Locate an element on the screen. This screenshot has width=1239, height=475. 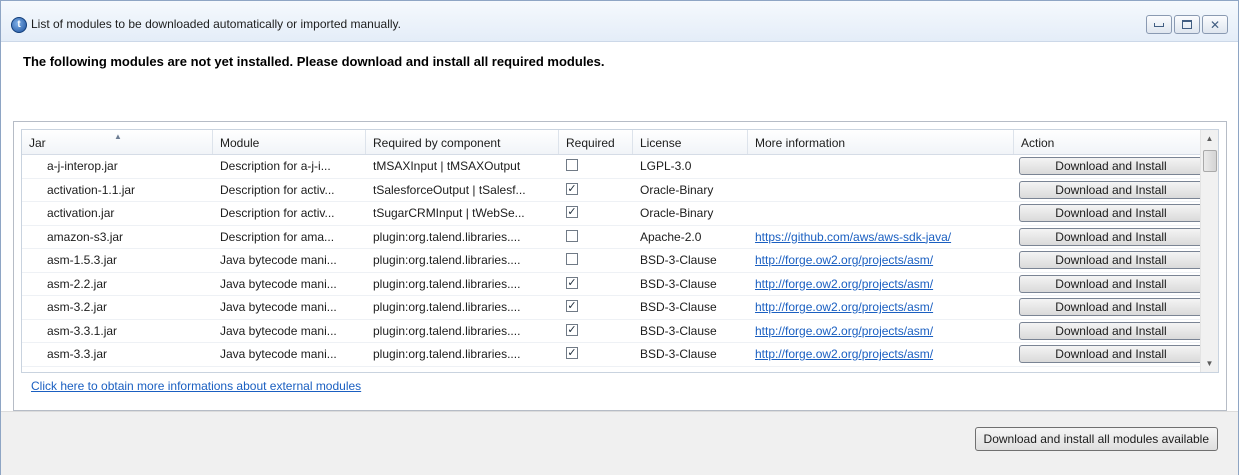
maximize-button is located at coordinates (1187, 24).